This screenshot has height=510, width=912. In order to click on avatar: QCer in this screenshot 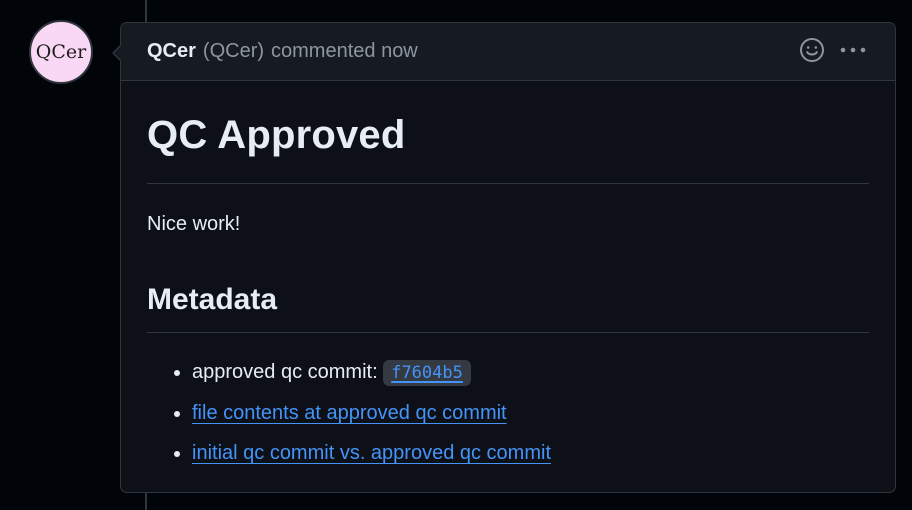, I will do `click(61, 52)`.